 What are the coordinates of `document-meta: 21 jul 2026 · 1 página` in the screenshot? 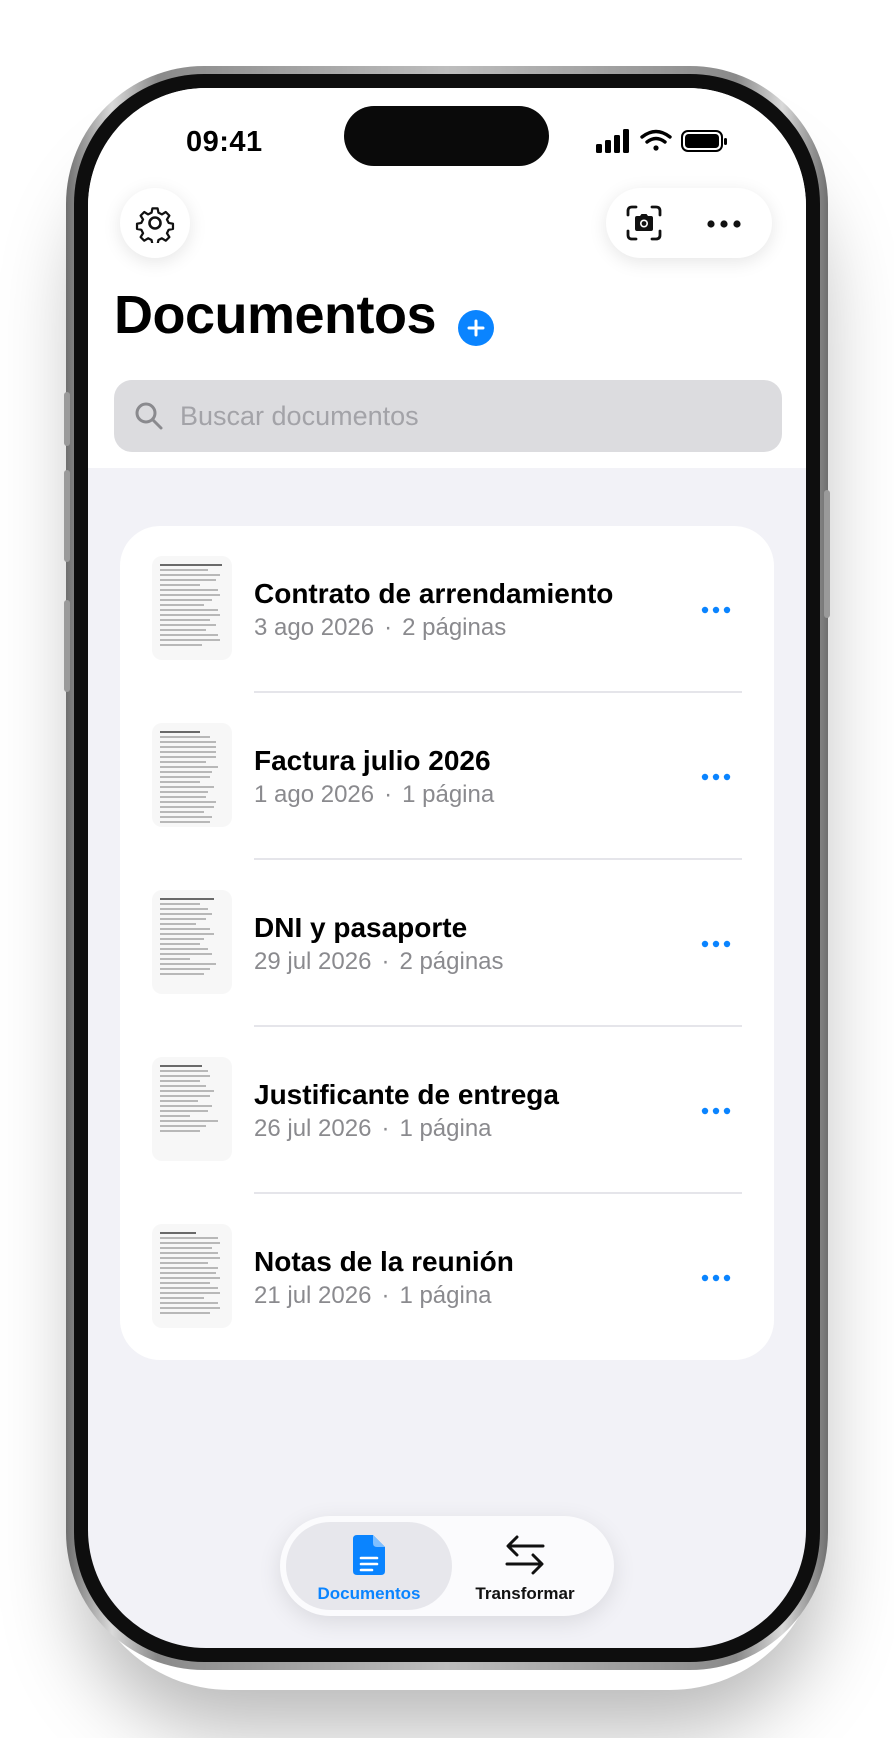 It's located at (373, 1296).